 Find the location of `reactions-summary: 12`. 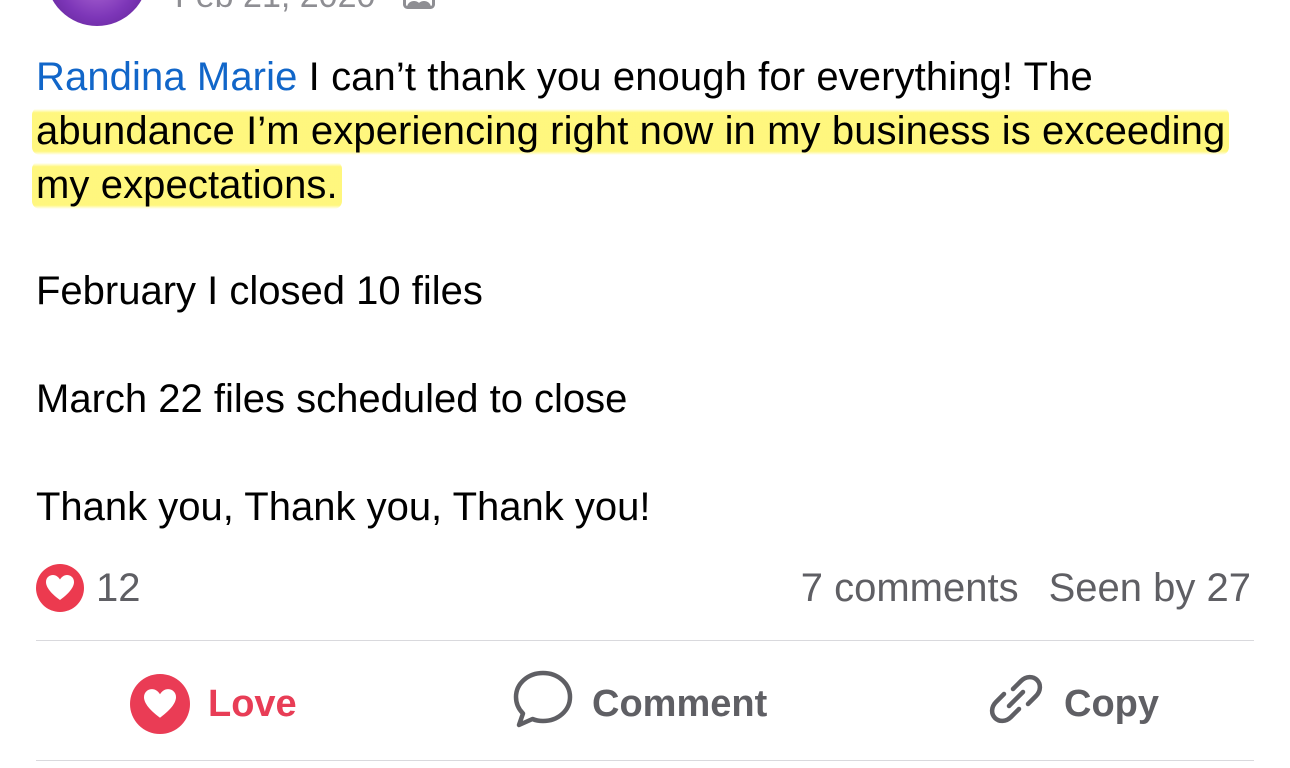

reactions-summary: 12 is located at coordinates (88, 588).